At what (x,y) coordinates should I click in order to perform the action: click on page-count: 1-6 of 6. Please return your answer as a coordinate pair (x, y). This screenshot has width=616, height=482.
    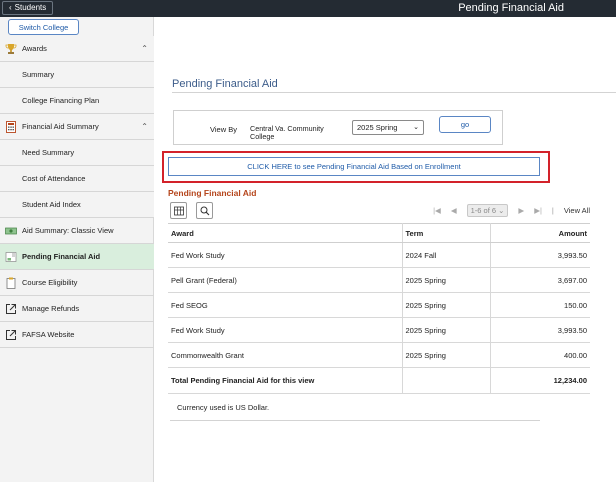
    Looking at the image, I should click on (483, 210).